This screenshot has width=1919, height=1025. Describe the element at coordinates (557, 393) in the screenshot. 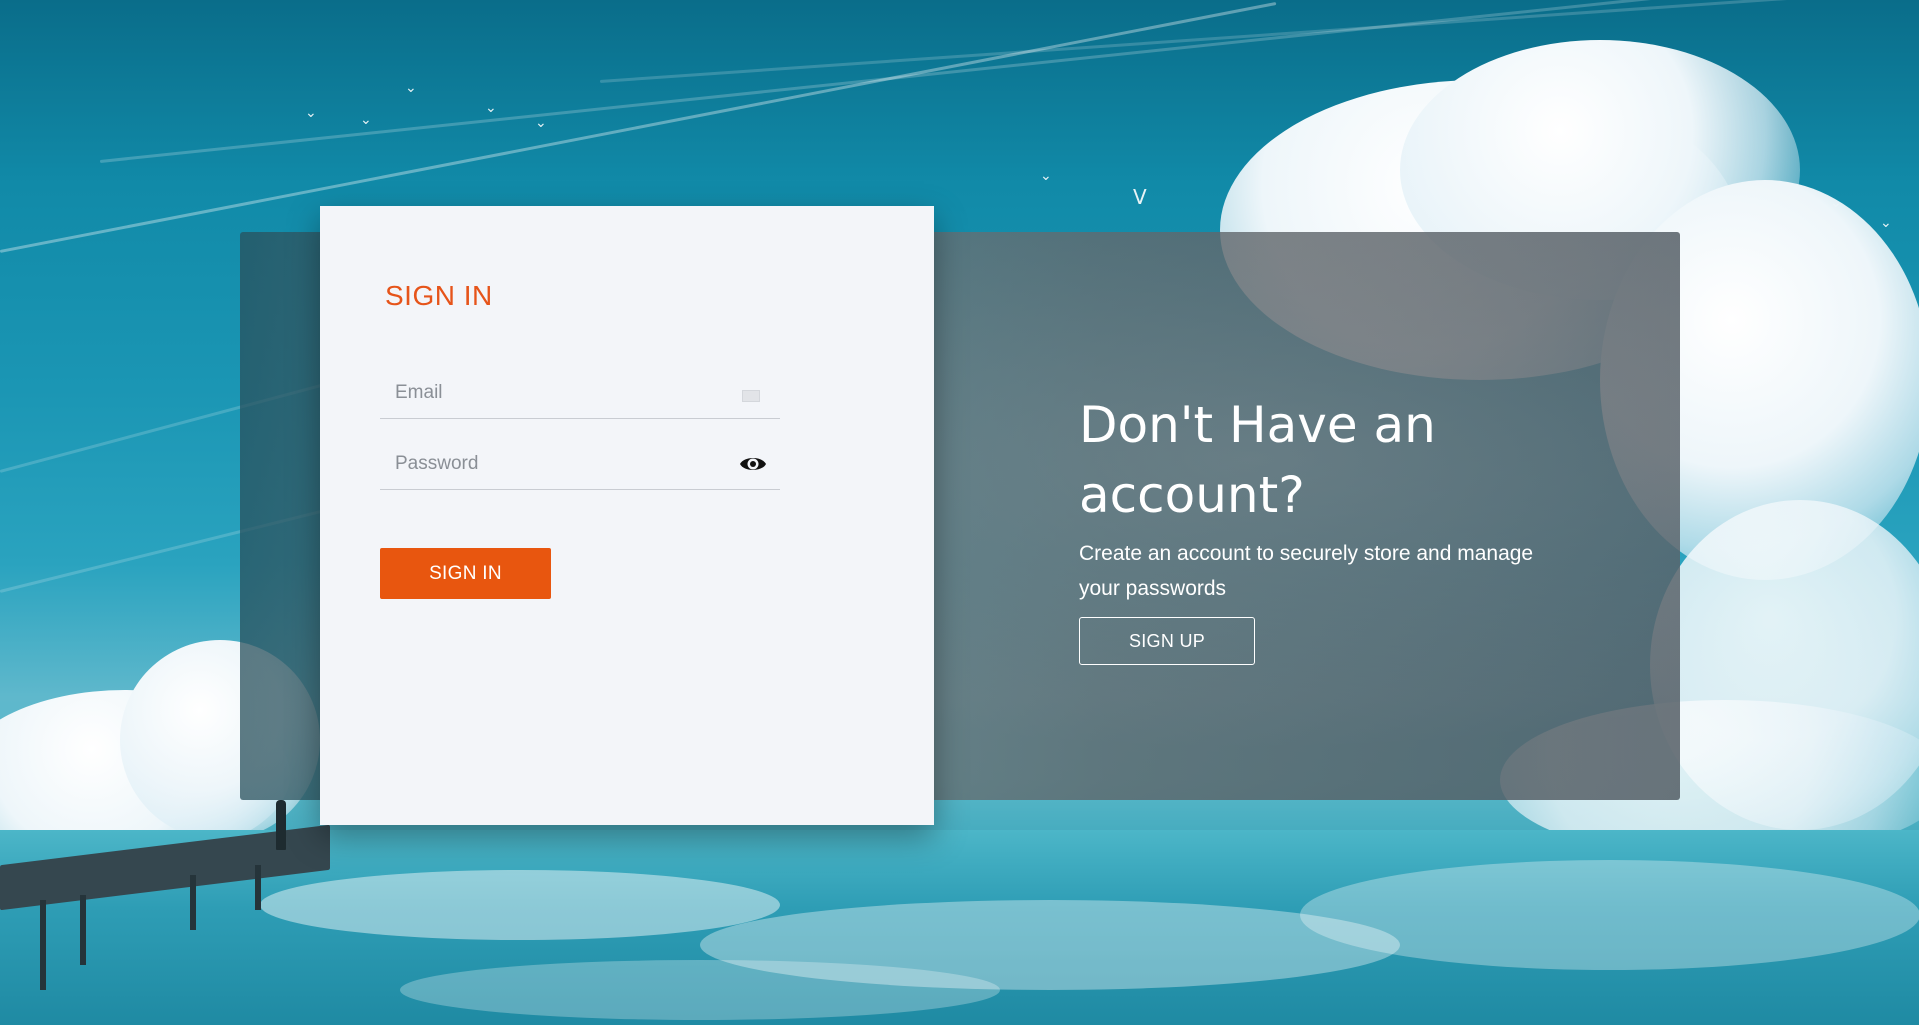

I see `email-input` at that location.